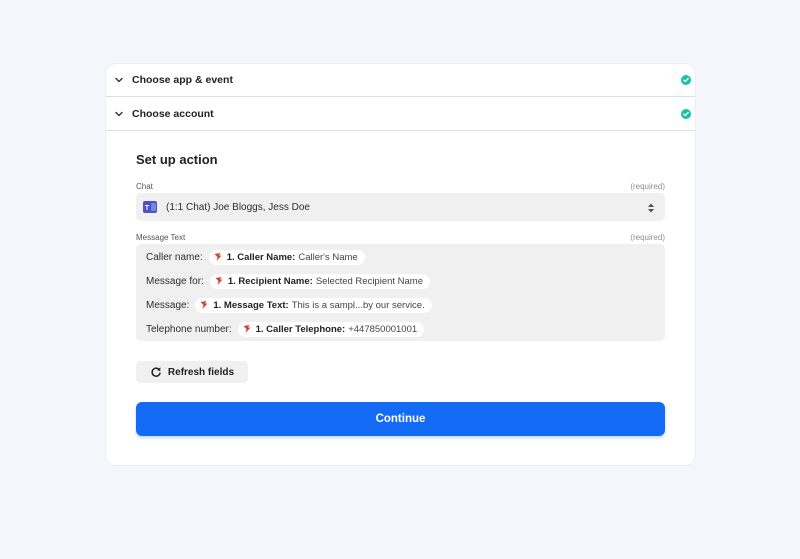  Describe the element at coordinates (328, 257) in the screenshot. I see `pill-field-value: Caller's Name` at that location.